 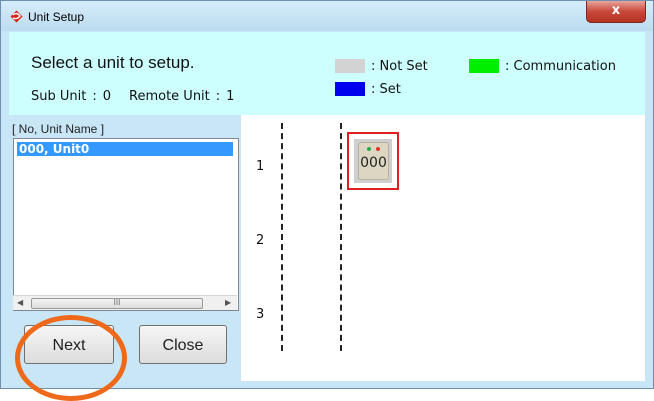 I want to click on setup-prompt: Select a unit to setup., so click(x=113, y=62).